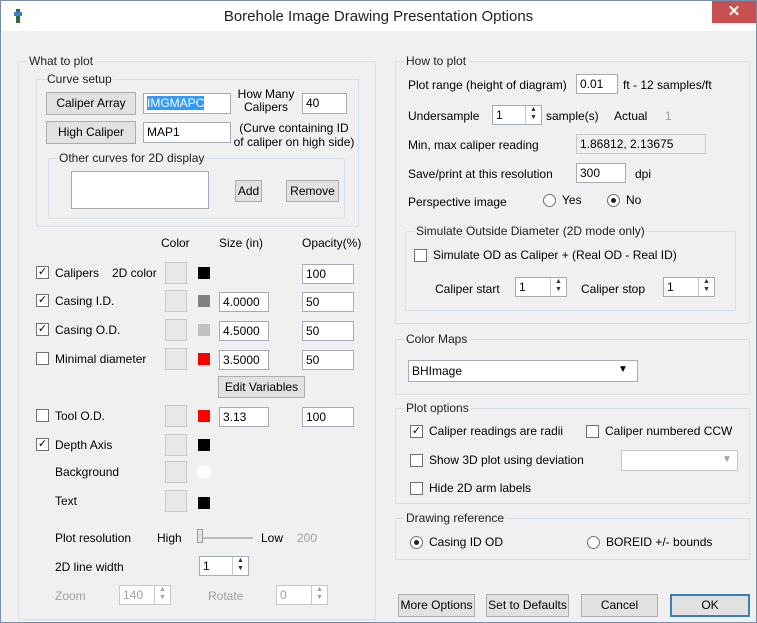  I want to click on resolution-input: 300, so click(601, 173).